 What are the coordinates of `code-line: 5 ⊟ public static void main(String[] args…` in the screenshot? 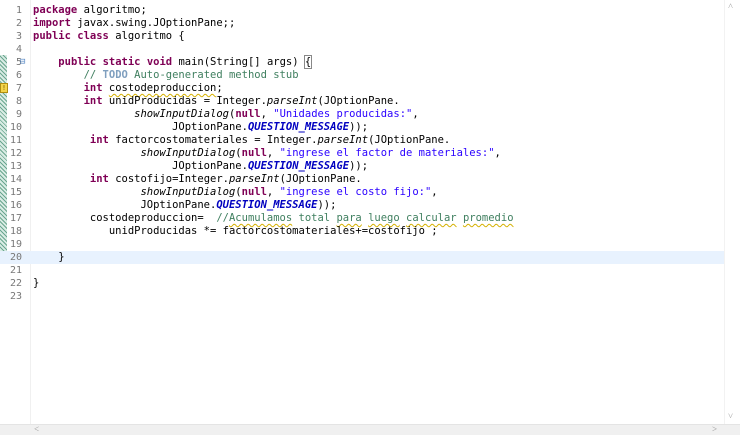 It's located at (362, 62).